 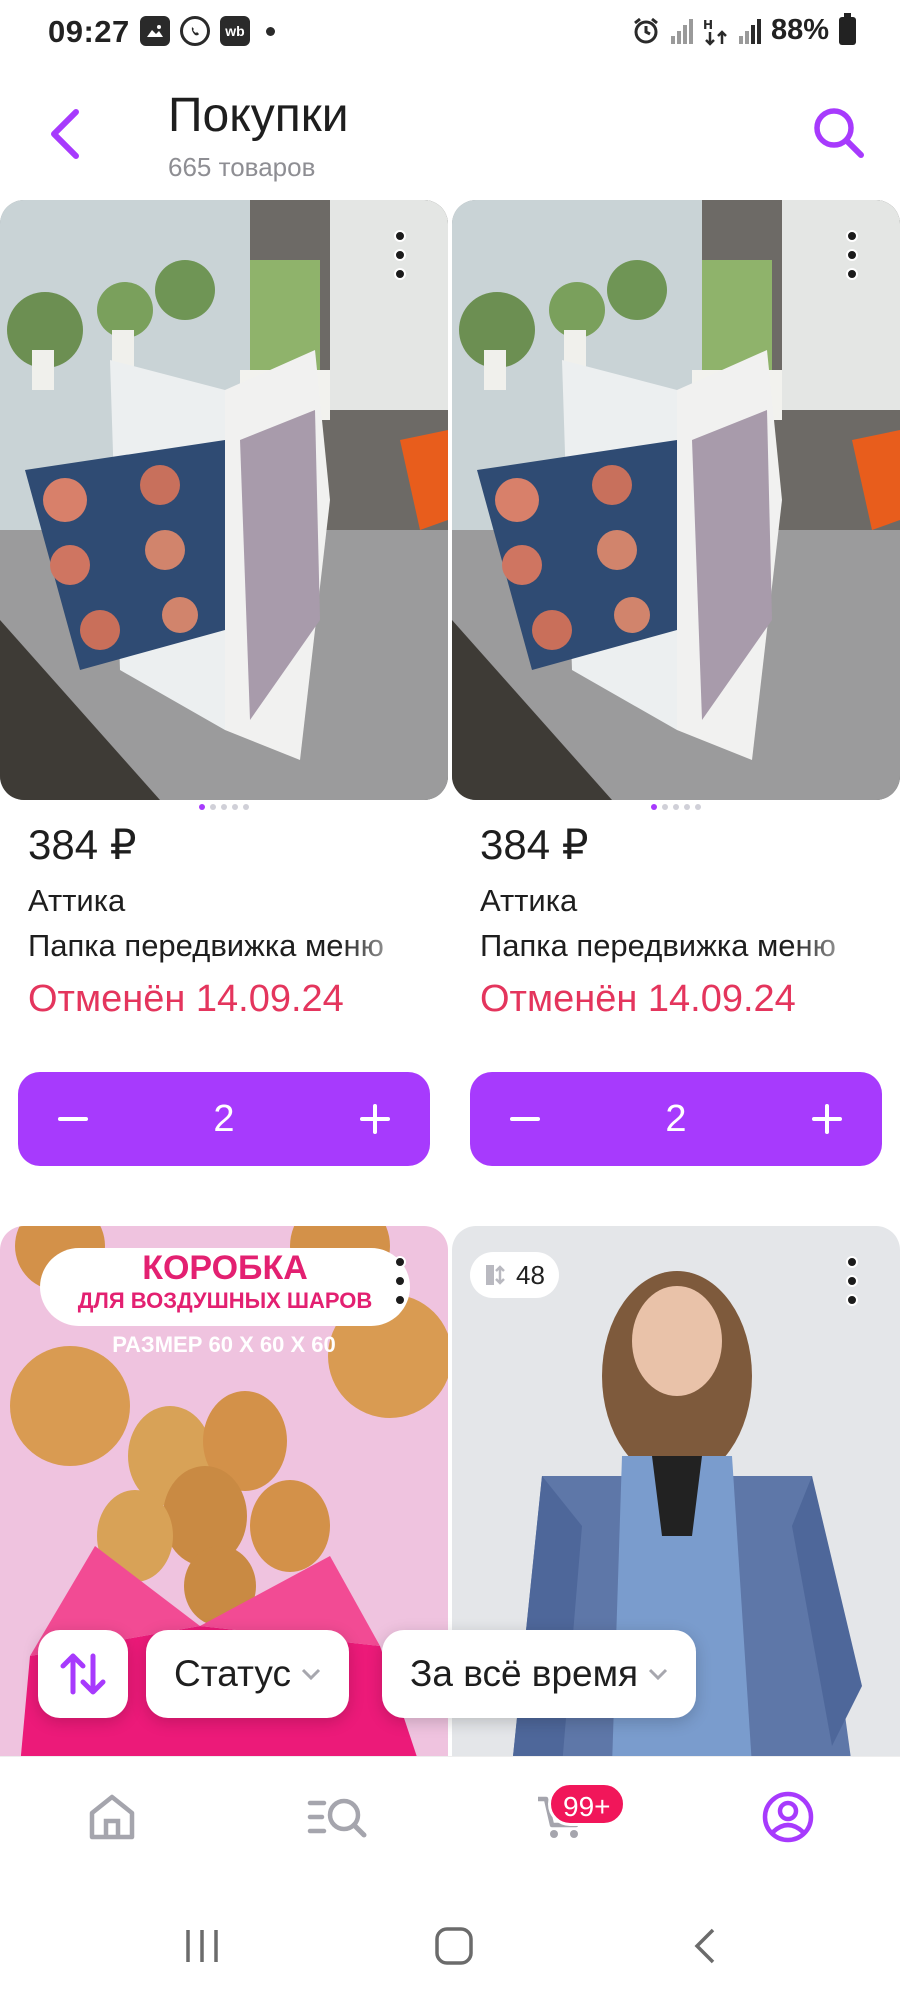 I want to click on gallery-icon, so click(x=155, y=31).